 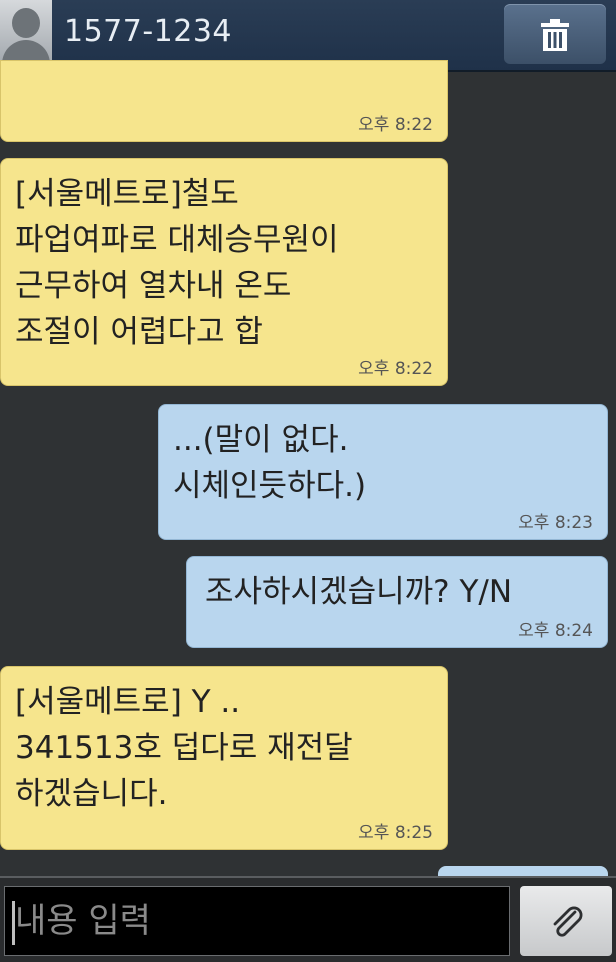 What do you see at coordinates (128, 702) in the screenshot?
I see `message-text: [서울메트로] Y ..` at bounding box center [128, 702].